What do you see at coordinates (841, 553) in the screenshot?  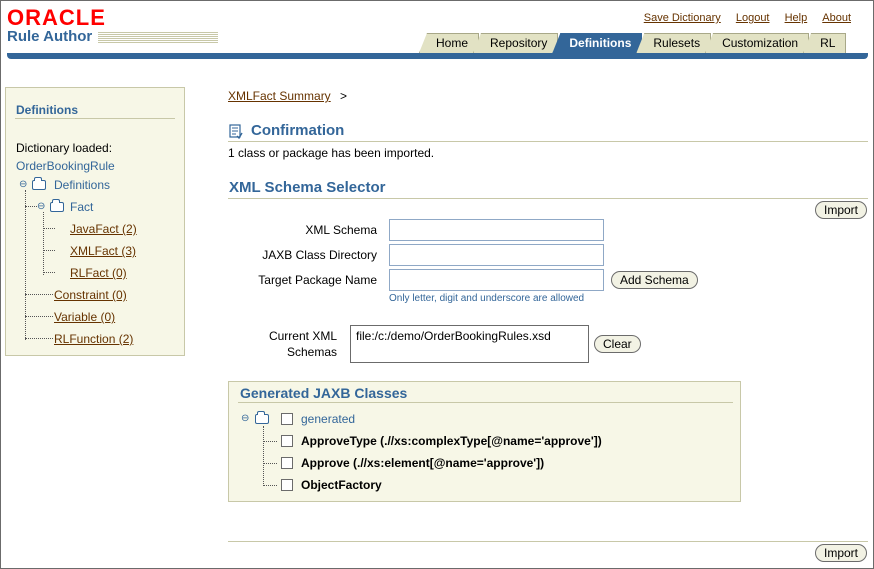 I see `import-button-bottom: Import` at bounding box center [841, 553].